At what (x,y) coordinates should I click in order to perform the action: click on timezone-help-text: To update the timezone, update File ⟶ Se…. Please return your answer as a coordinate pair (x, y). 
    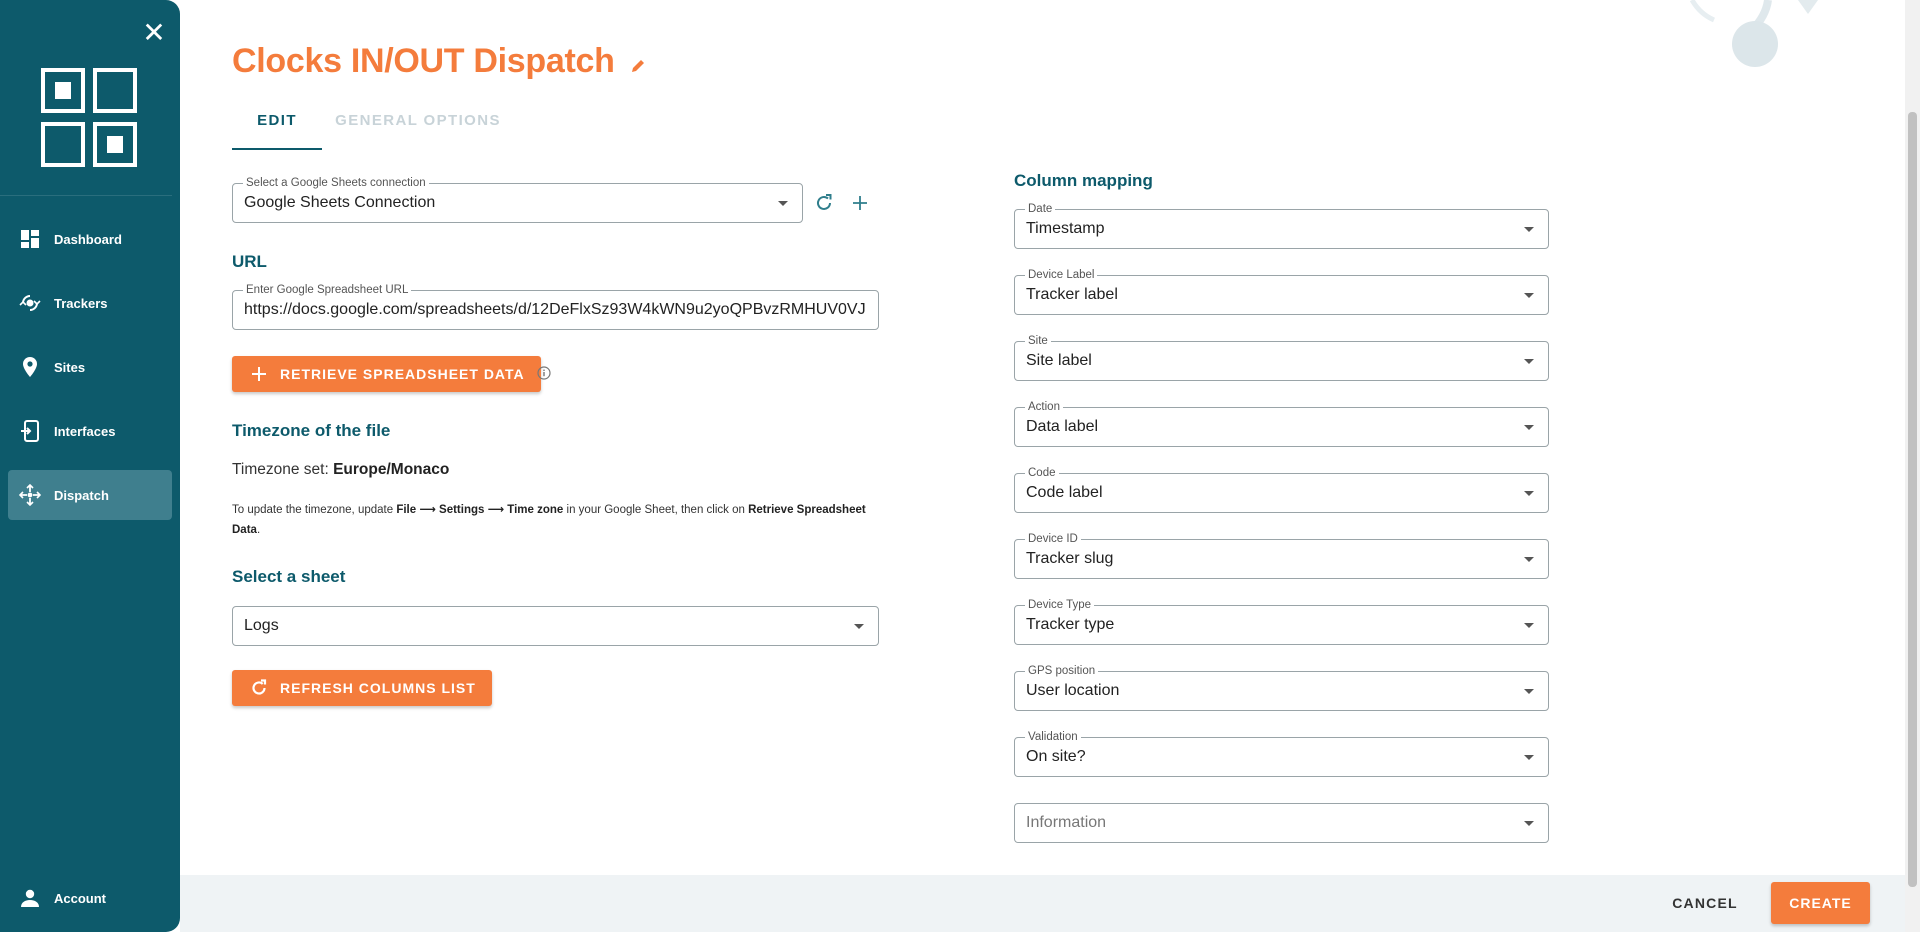
    Looking at the image, I should click on (552, 520).